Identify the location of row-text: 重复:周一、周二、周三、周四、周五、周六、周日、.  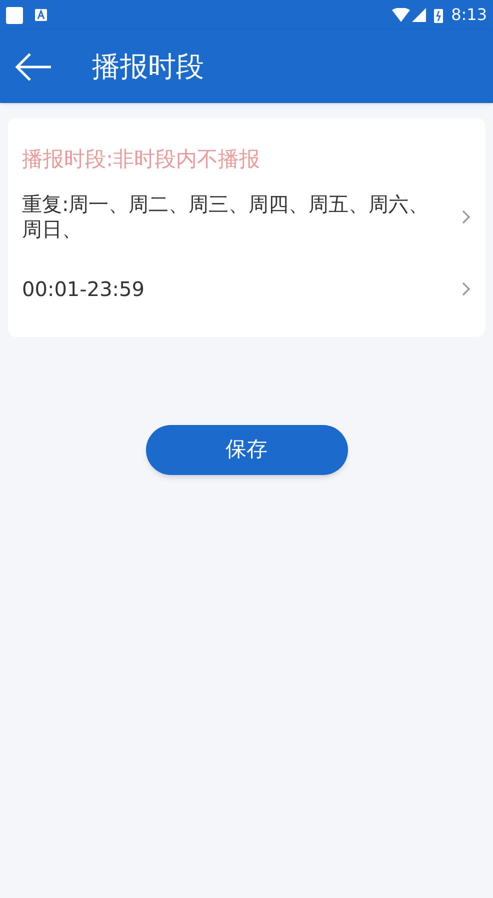
(226, 217).